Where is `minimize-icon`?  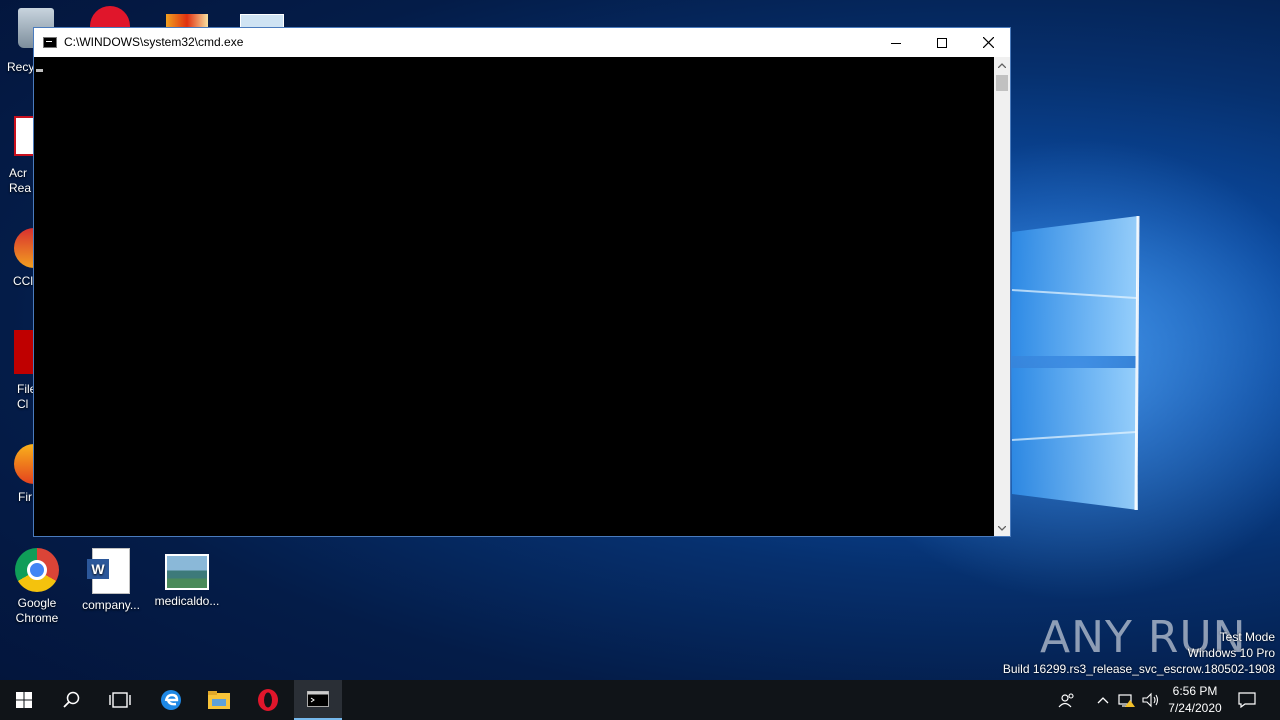
minimize-icon is located at coordinates (896, 43).